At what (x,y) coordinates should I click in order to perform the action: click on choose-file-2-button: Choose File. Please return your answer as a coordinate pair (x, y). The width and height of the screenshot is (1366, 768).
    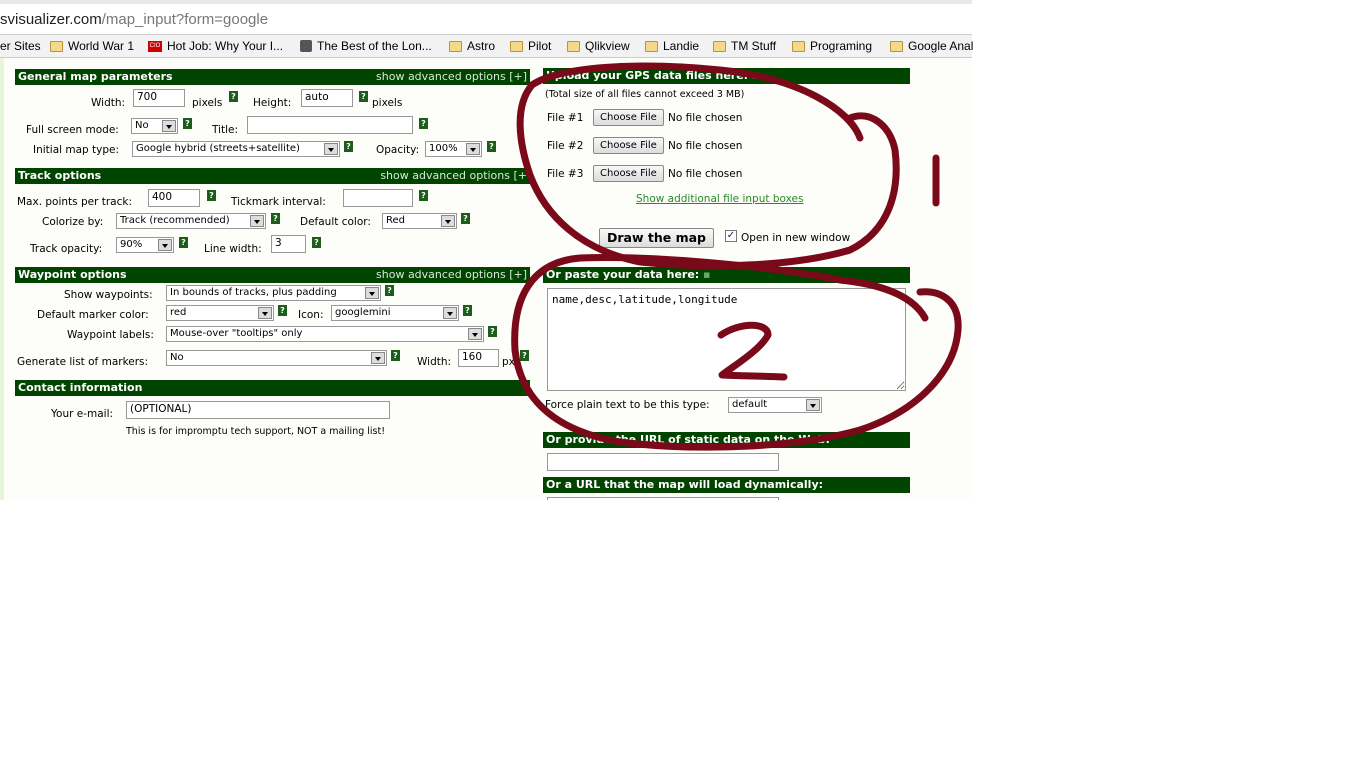
    Looking at the image, I should click on (628, 145).